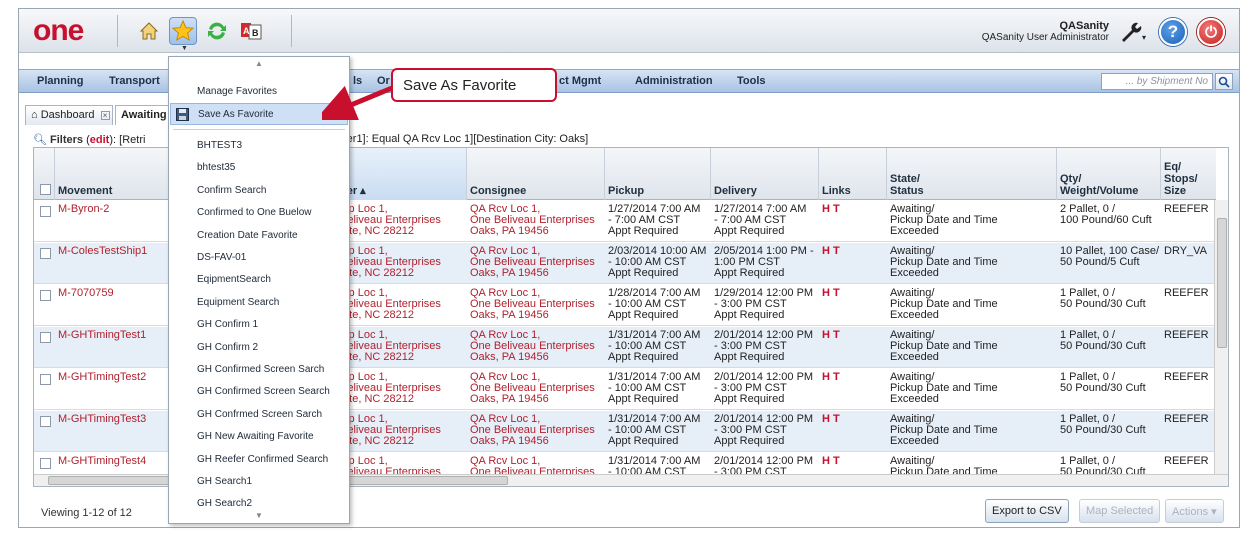 This screenshot has width=1252, height=539. Describe the element at coordinates (259, 460) in the screenshot. I see `favorite-menu-item: GH Reefer Confirmed Search` at that location.